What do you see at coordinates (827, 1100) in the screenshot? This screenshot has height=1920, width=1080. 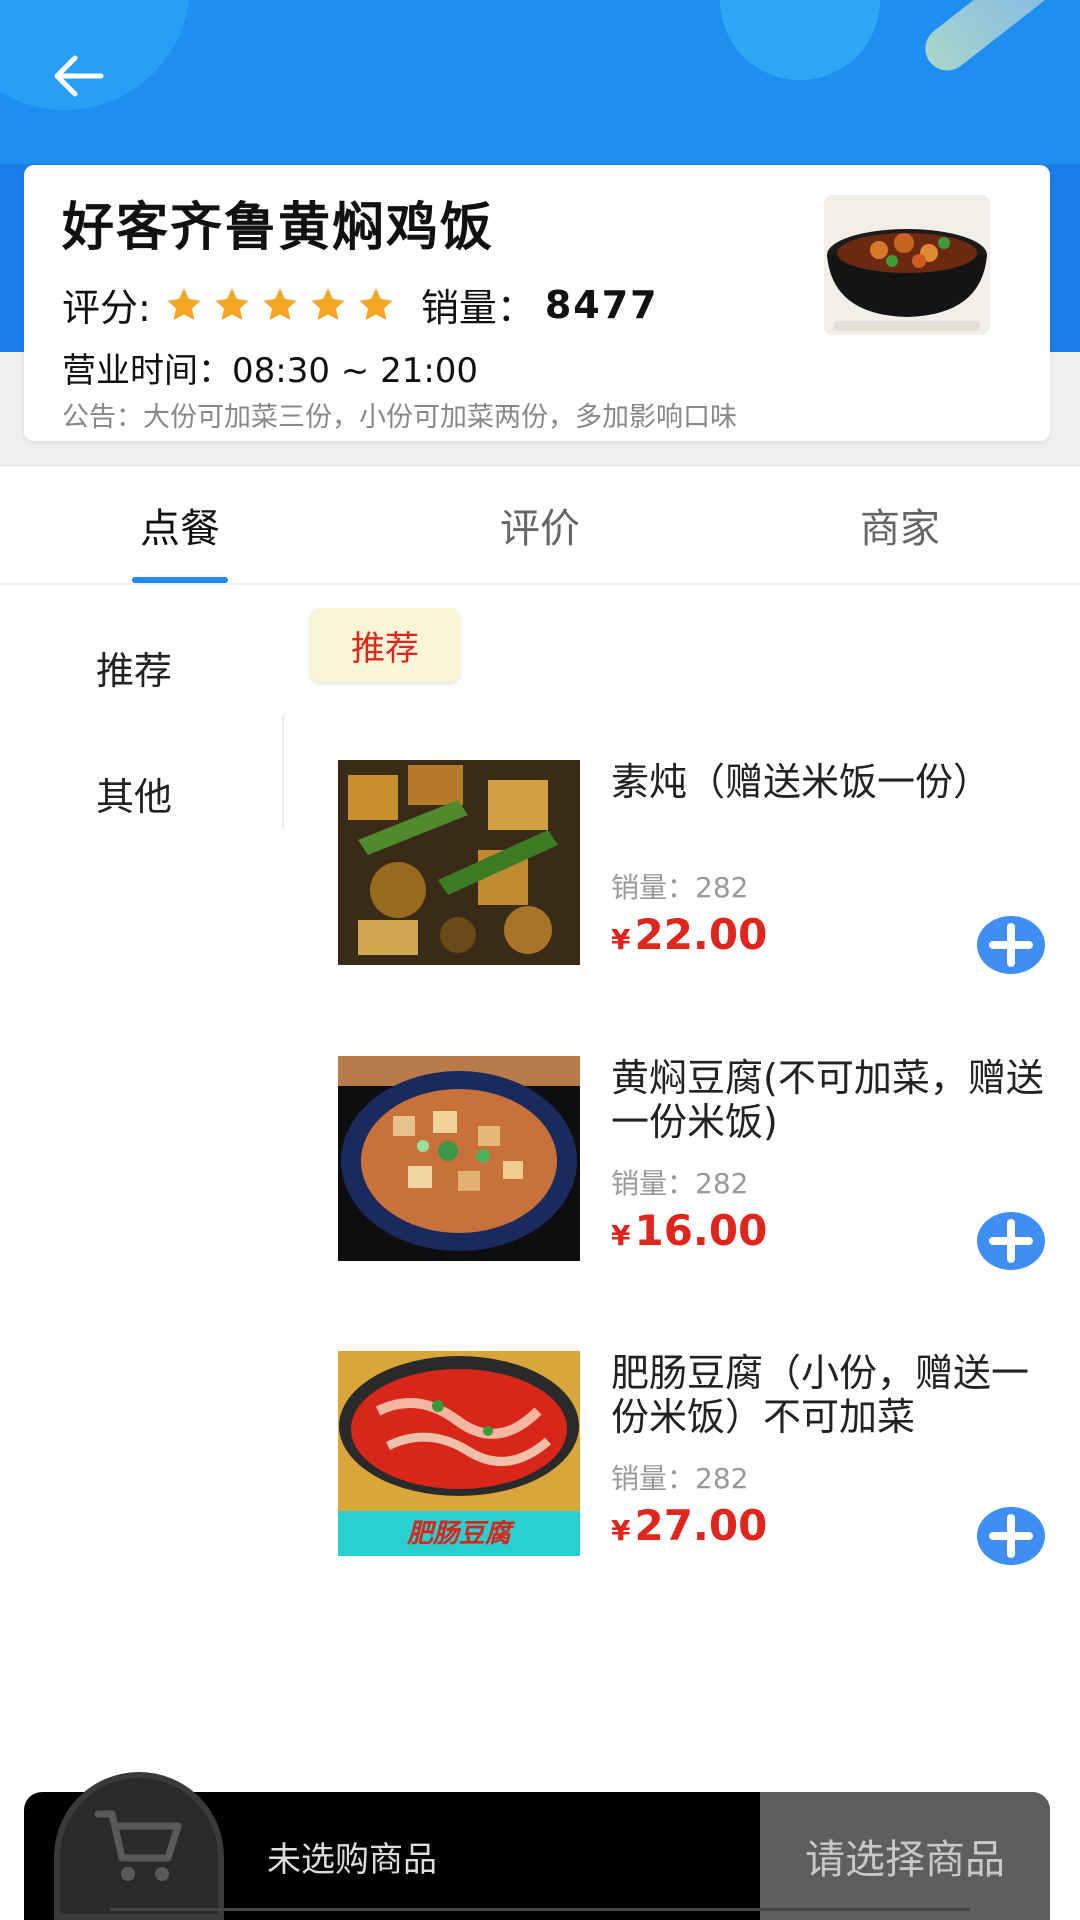 I see `product-name: 黄焖豆腐(不可加菜，赠送一份米饭)` at bounding box center [827, 1100].